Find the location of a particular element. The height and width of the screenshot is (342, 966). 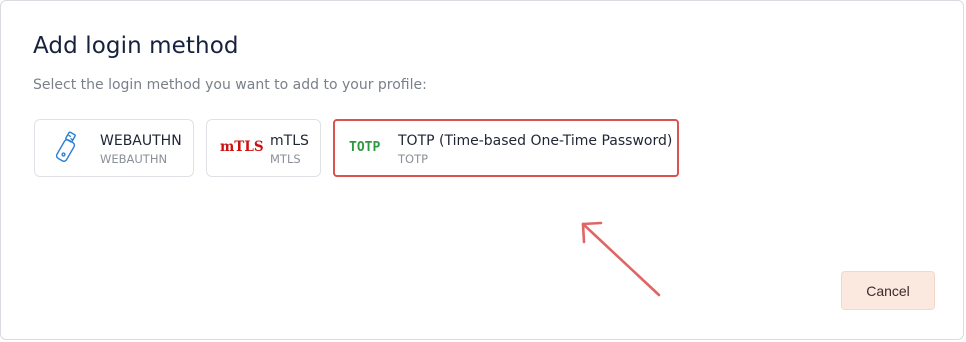

method-card-webauthn: WEBAUTHN WEBAUTHN is located at coordinates (114, 148).